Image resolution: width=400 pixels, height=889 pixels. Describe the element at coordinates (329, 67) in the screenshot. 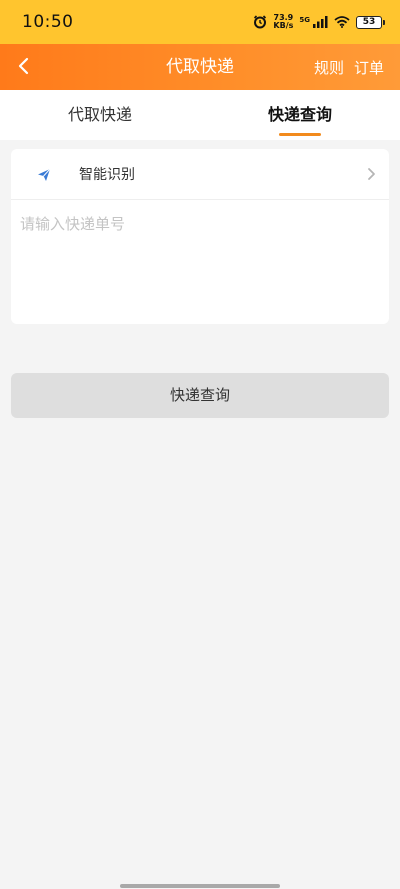

I see `rules-link: 规则` at that location.